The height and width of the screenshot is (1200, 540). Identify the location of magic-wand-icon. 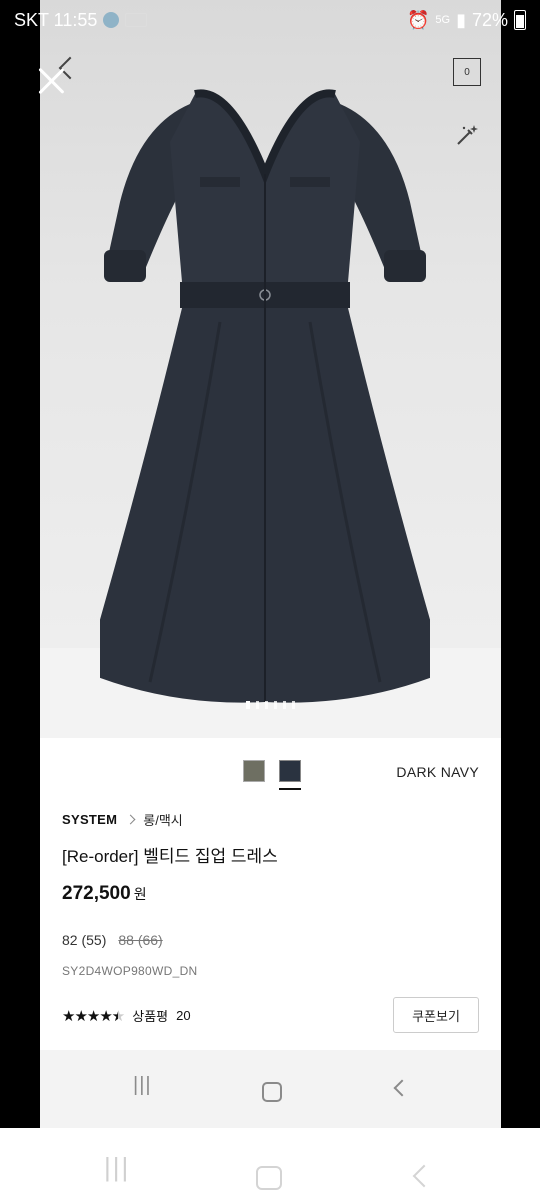
(467, 135).